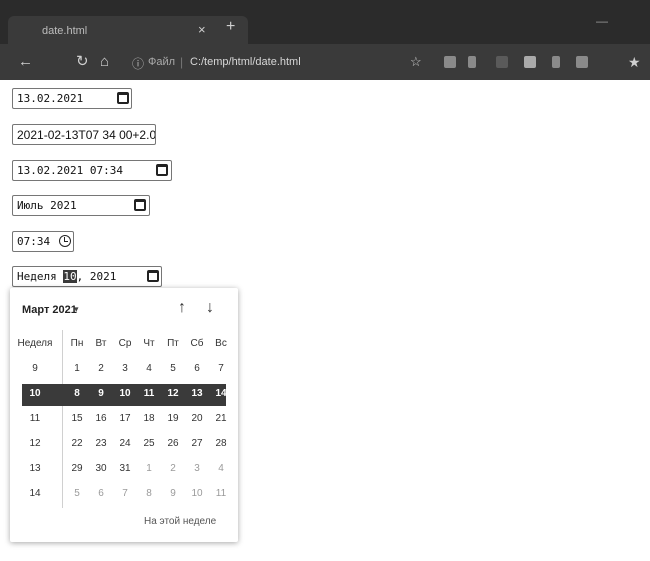 Image resolution: width=650 pixels, height=561 pixels. Describe the element at coordinates (35, 493) in the screenshot. I see `week-number-cell: 14` at that location.